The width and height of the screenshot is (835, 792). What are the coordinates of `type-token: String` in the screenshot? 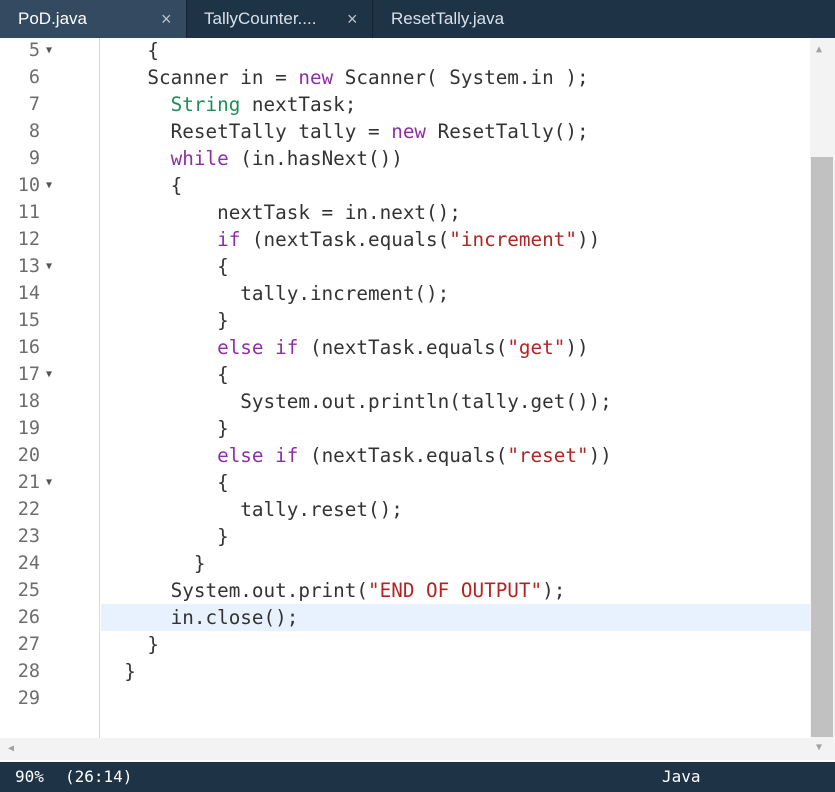 It's located at (205, 104).